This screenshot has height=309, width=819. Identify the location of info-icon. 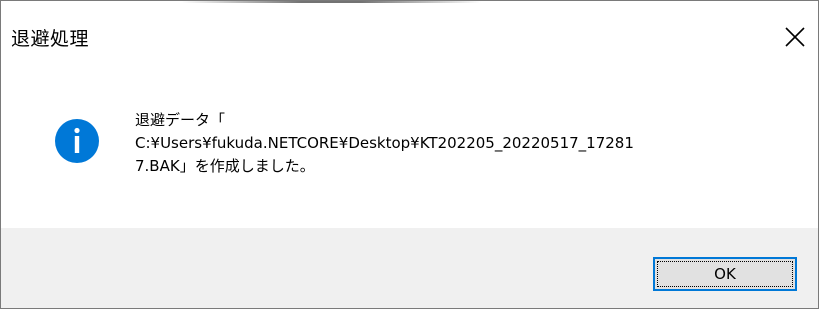
(77, 141).